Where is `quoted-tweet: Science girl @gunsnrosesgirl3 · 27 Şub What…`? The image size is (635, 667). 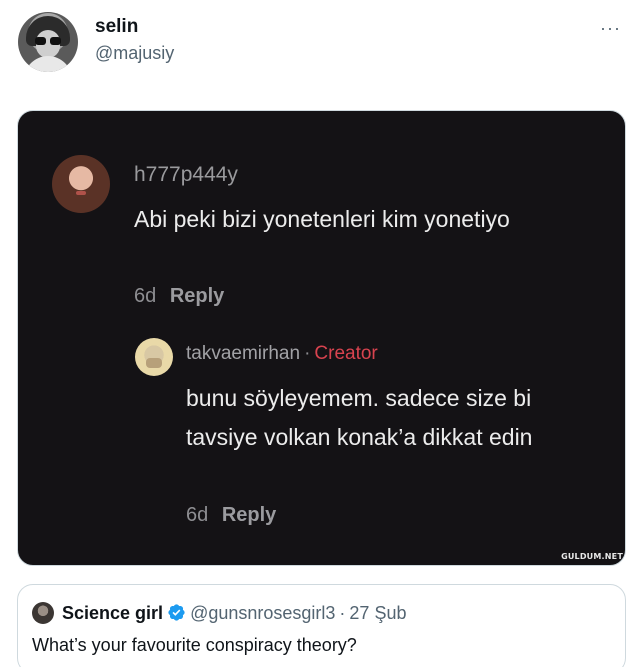
quoted-tweet: Science girl @gunsnrosesgirl3 · 27 Şub What… is located at coordinates (321, 625).